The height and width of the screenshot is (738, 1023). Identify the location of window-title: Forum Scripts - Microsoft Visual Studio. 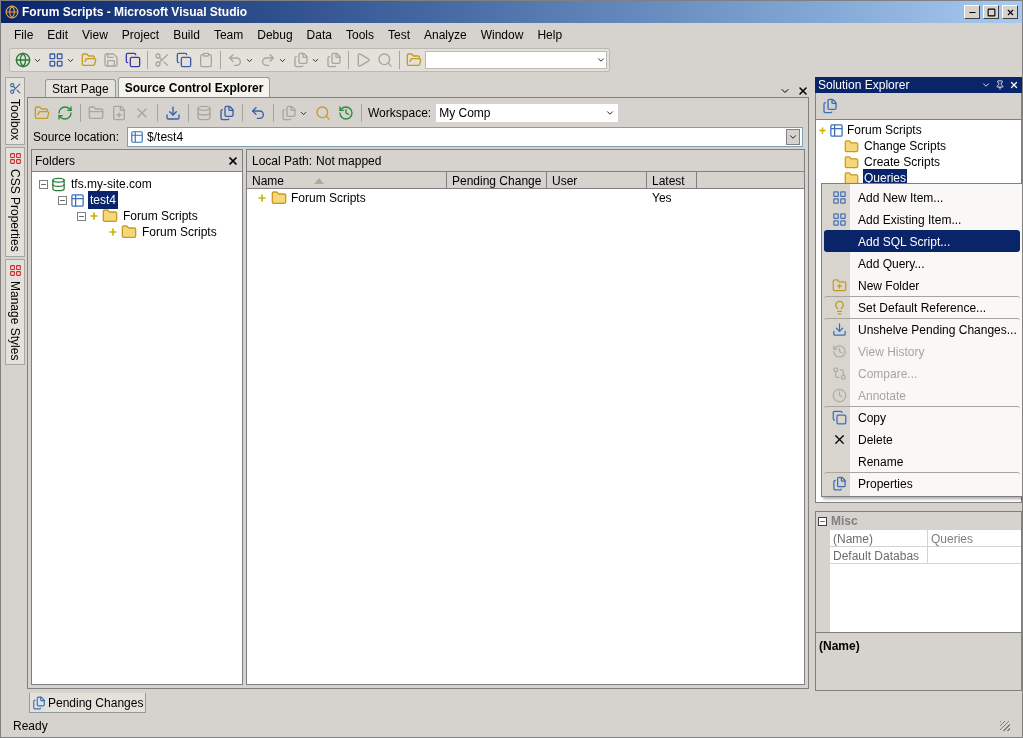
(135, 12).